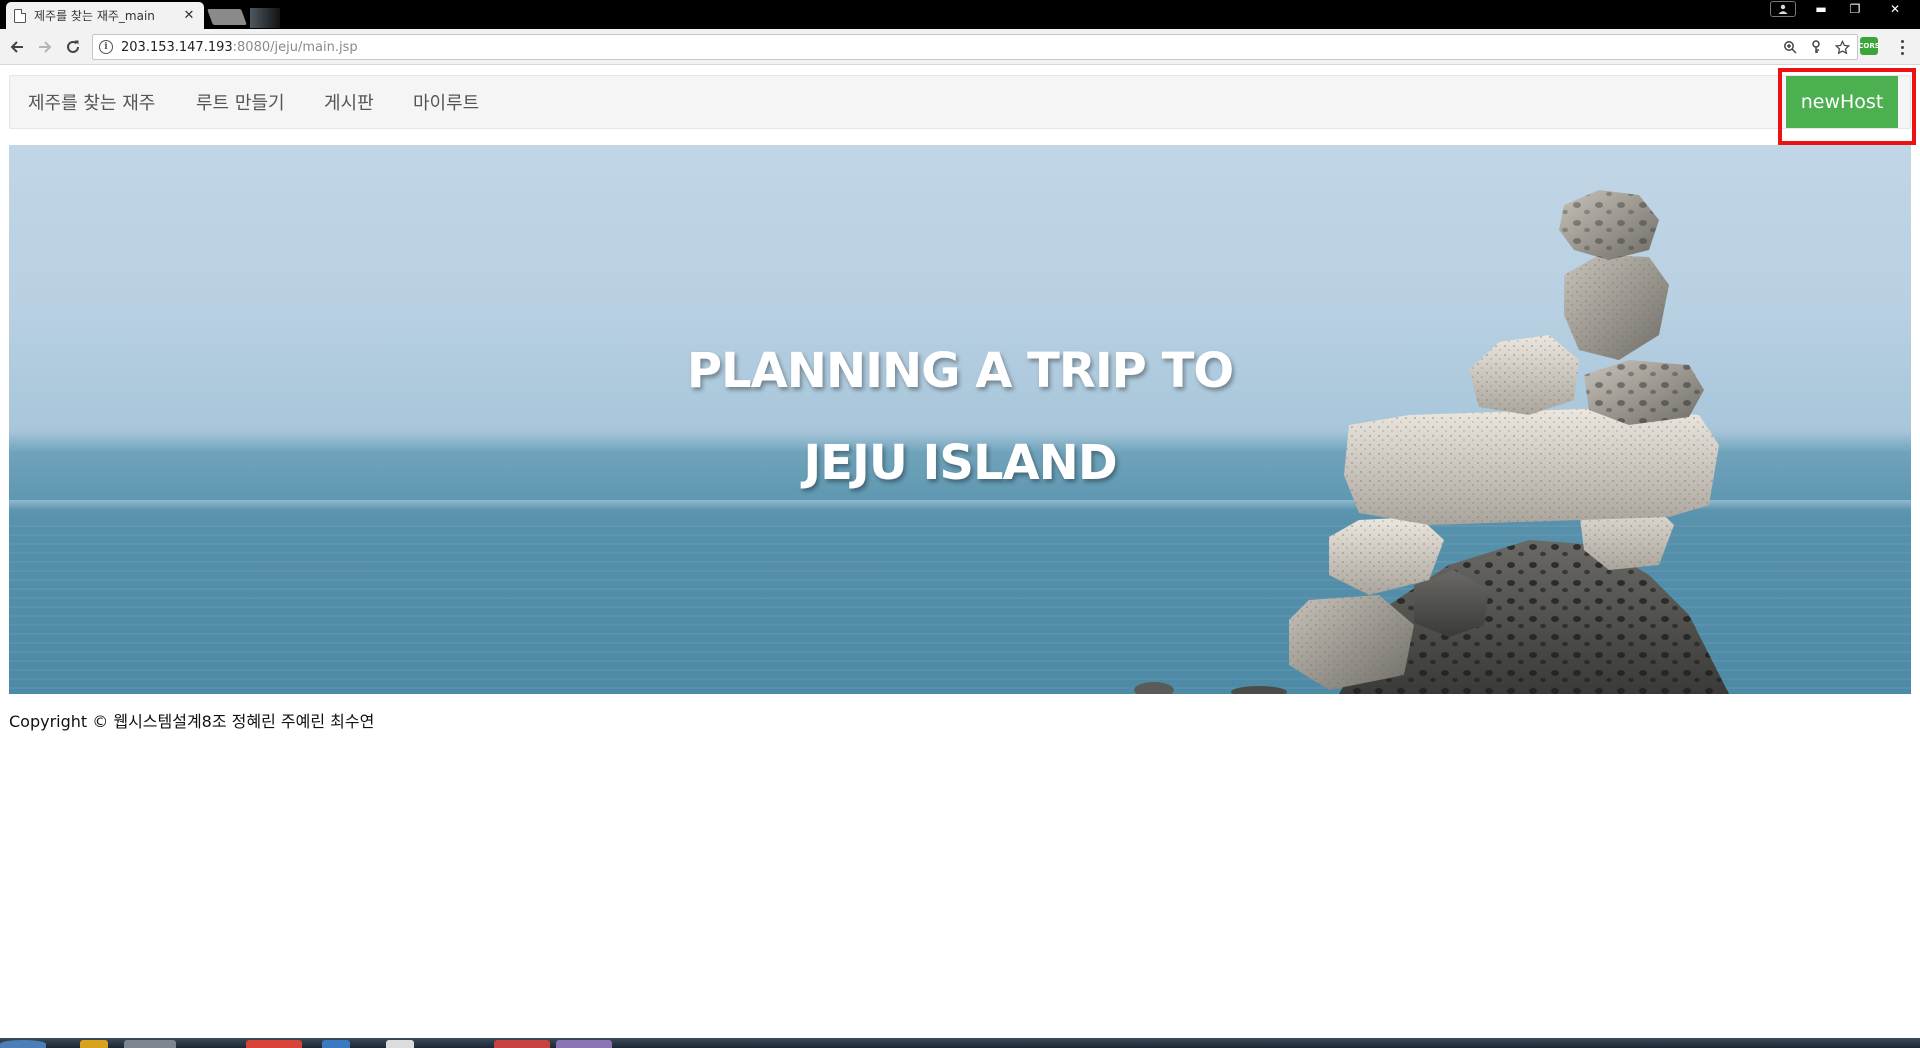  Describe the element at coordinates (192, 721) in the screenshot. I see `footer-copyright: Copyright © 웹시스템설계8조 정혜린 주예린 최수연` at that location.